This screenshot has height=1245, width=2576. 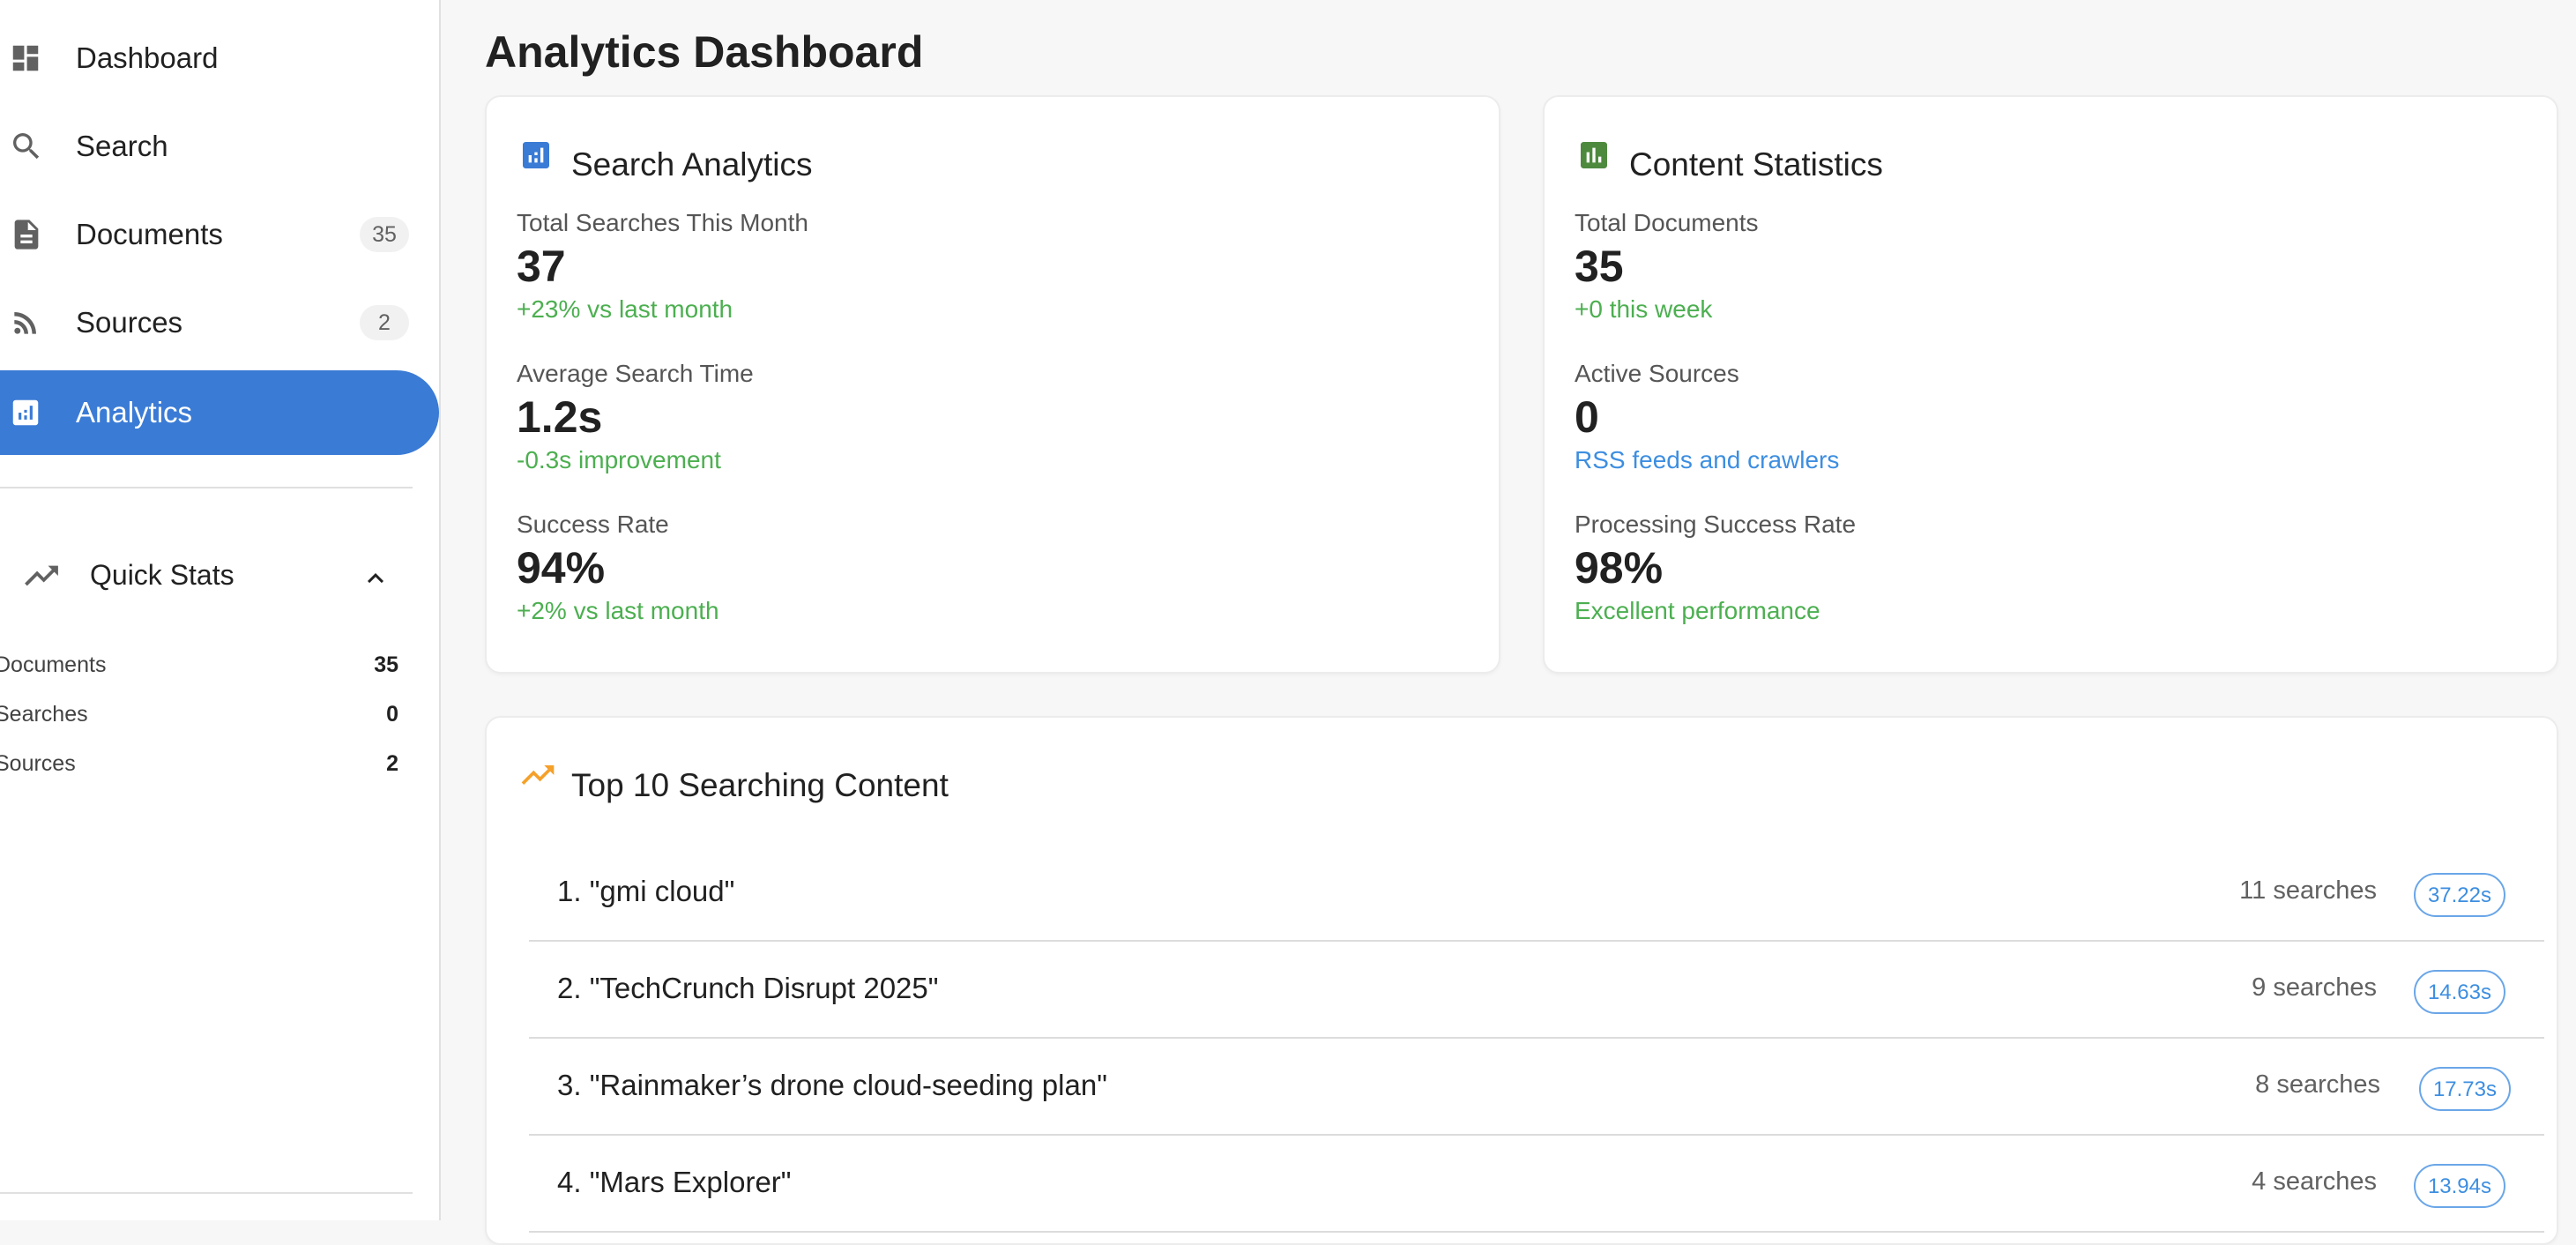 I want to click on list-item: 4. "Mars Explorer" 4 searches 13.94s, so click(x=1537, y=1185).